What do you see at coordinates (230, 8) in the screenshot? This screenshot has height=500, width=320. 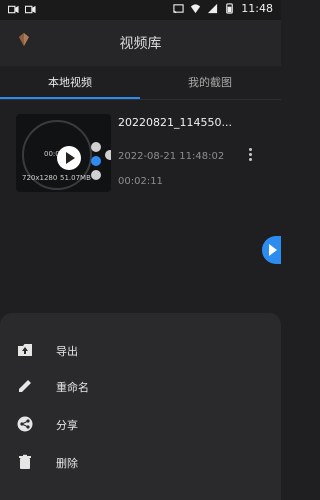 I see `battery-icon` at bounding box center [230, 8].